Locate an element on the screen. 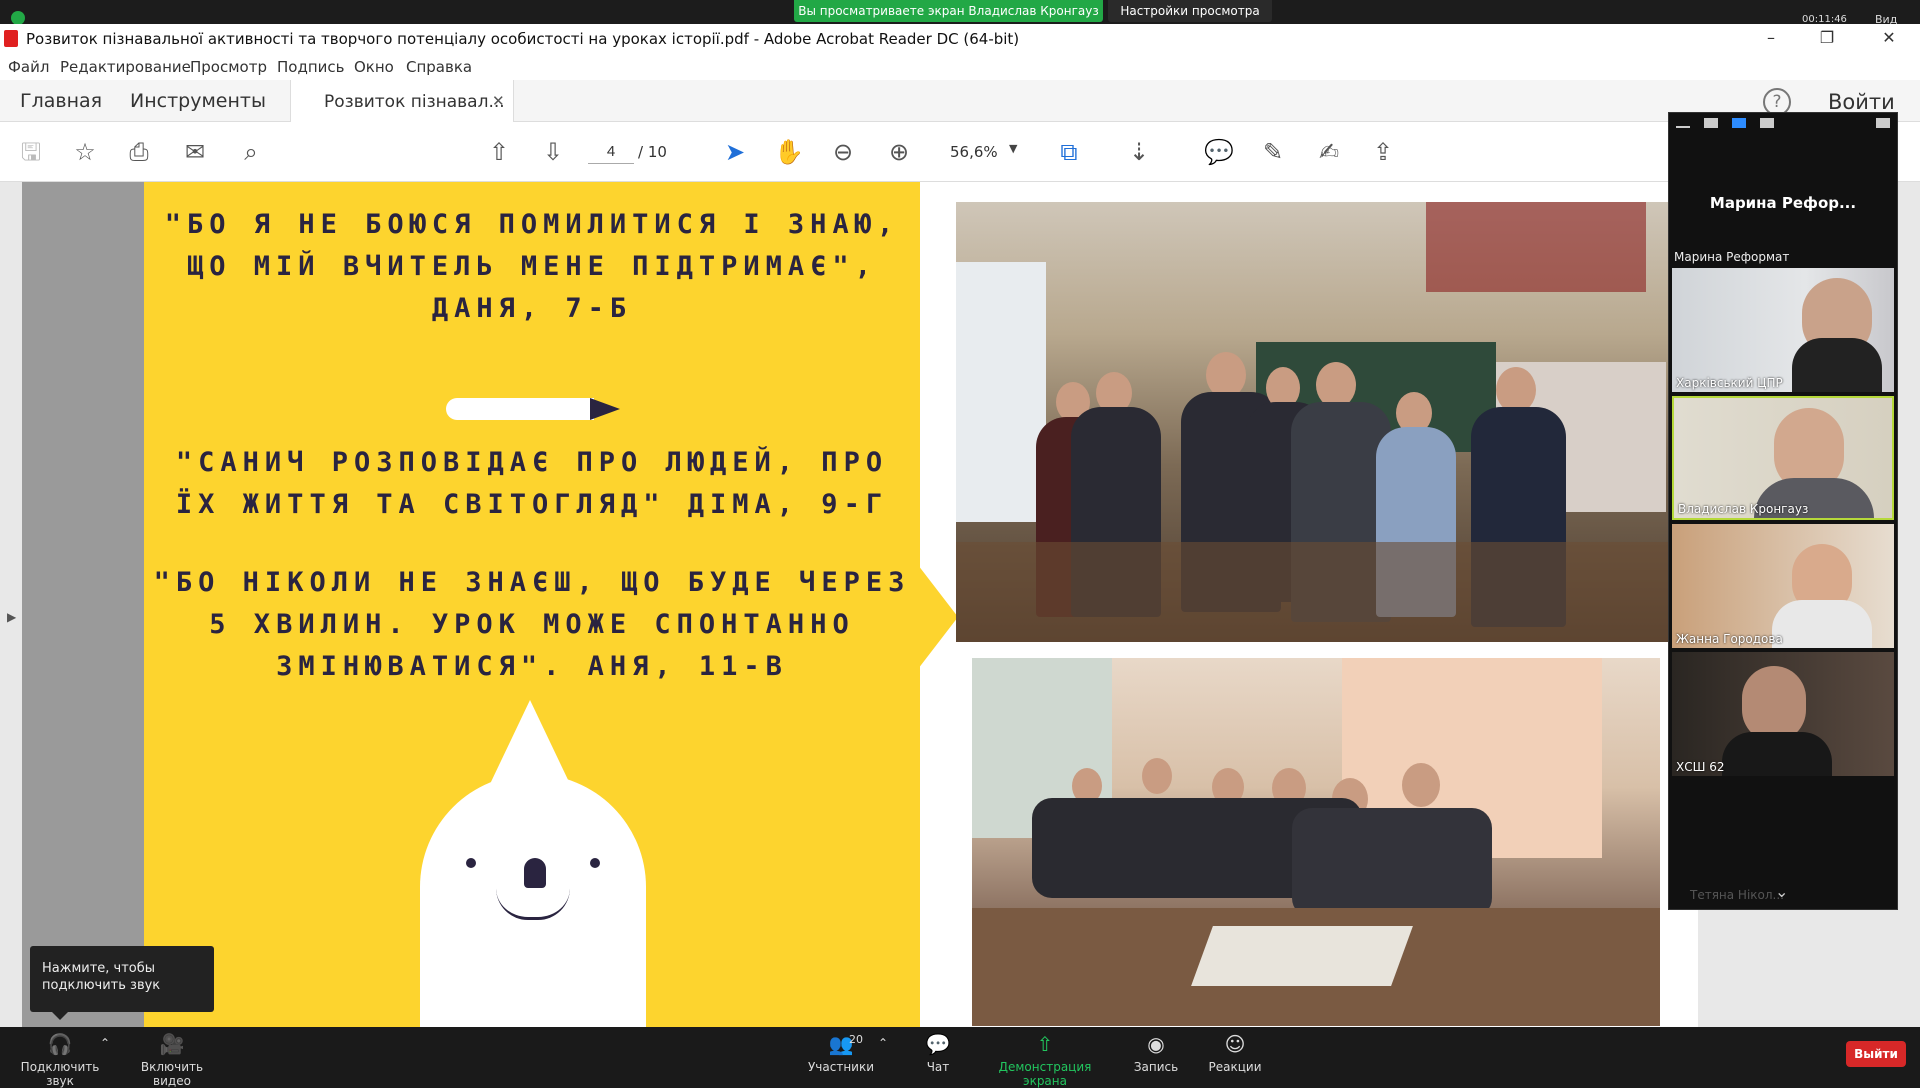 The height and width of the screenshot is (1088, 1920). shield-icon is located at coordinates (18, 18).